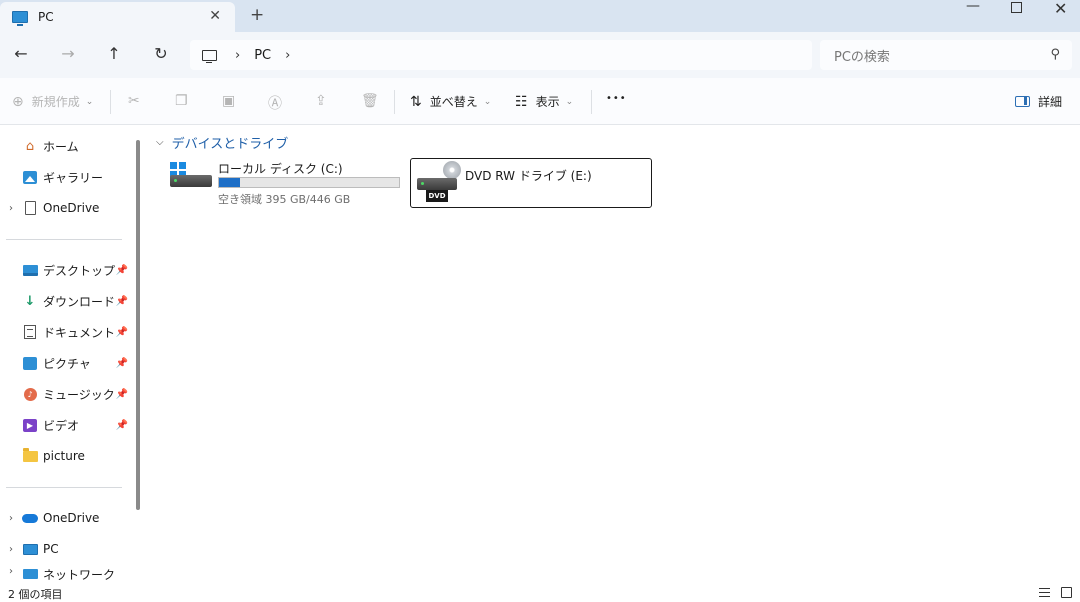 This screenshot has height=602, width=1080. What do you see at coordinates (64, 456) in the screenshot?
I see `sidebar-item-label: picture` at bounding box center [64, 456].